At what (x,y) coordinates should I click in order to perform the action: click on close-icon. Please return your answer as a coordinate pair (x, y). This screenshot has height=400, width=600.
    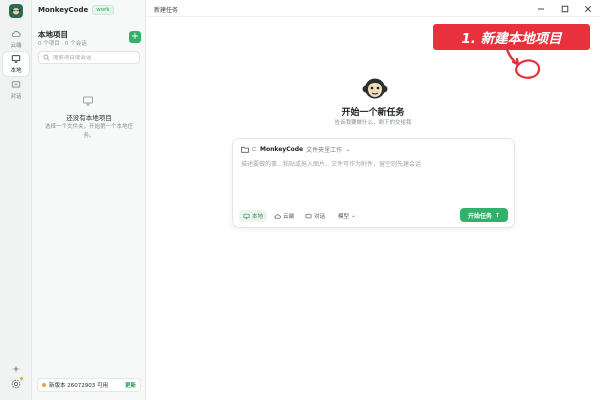
    Looking at the image, I should click on (588, 8).